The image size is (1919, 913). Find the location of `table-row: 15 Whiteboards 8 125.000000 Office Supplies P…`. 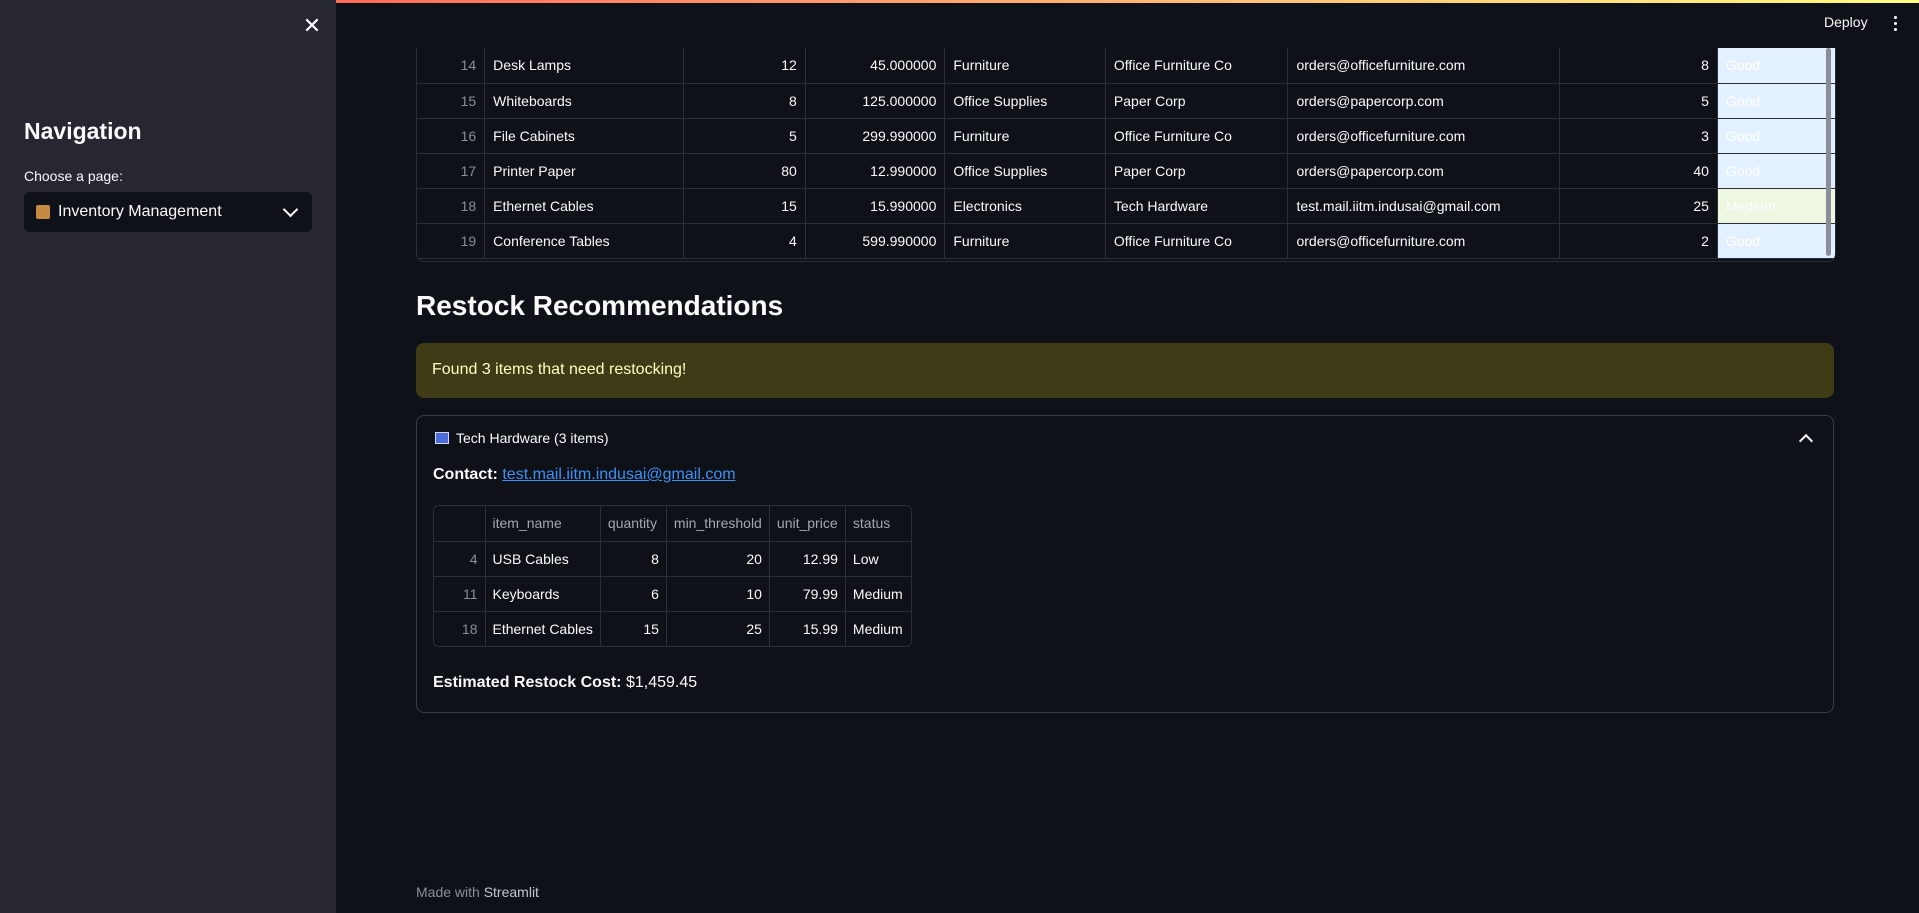

table-row: 15 Whiteboards 8 125.000000 Office Supplies P… is located at coordinates (1126, 101).